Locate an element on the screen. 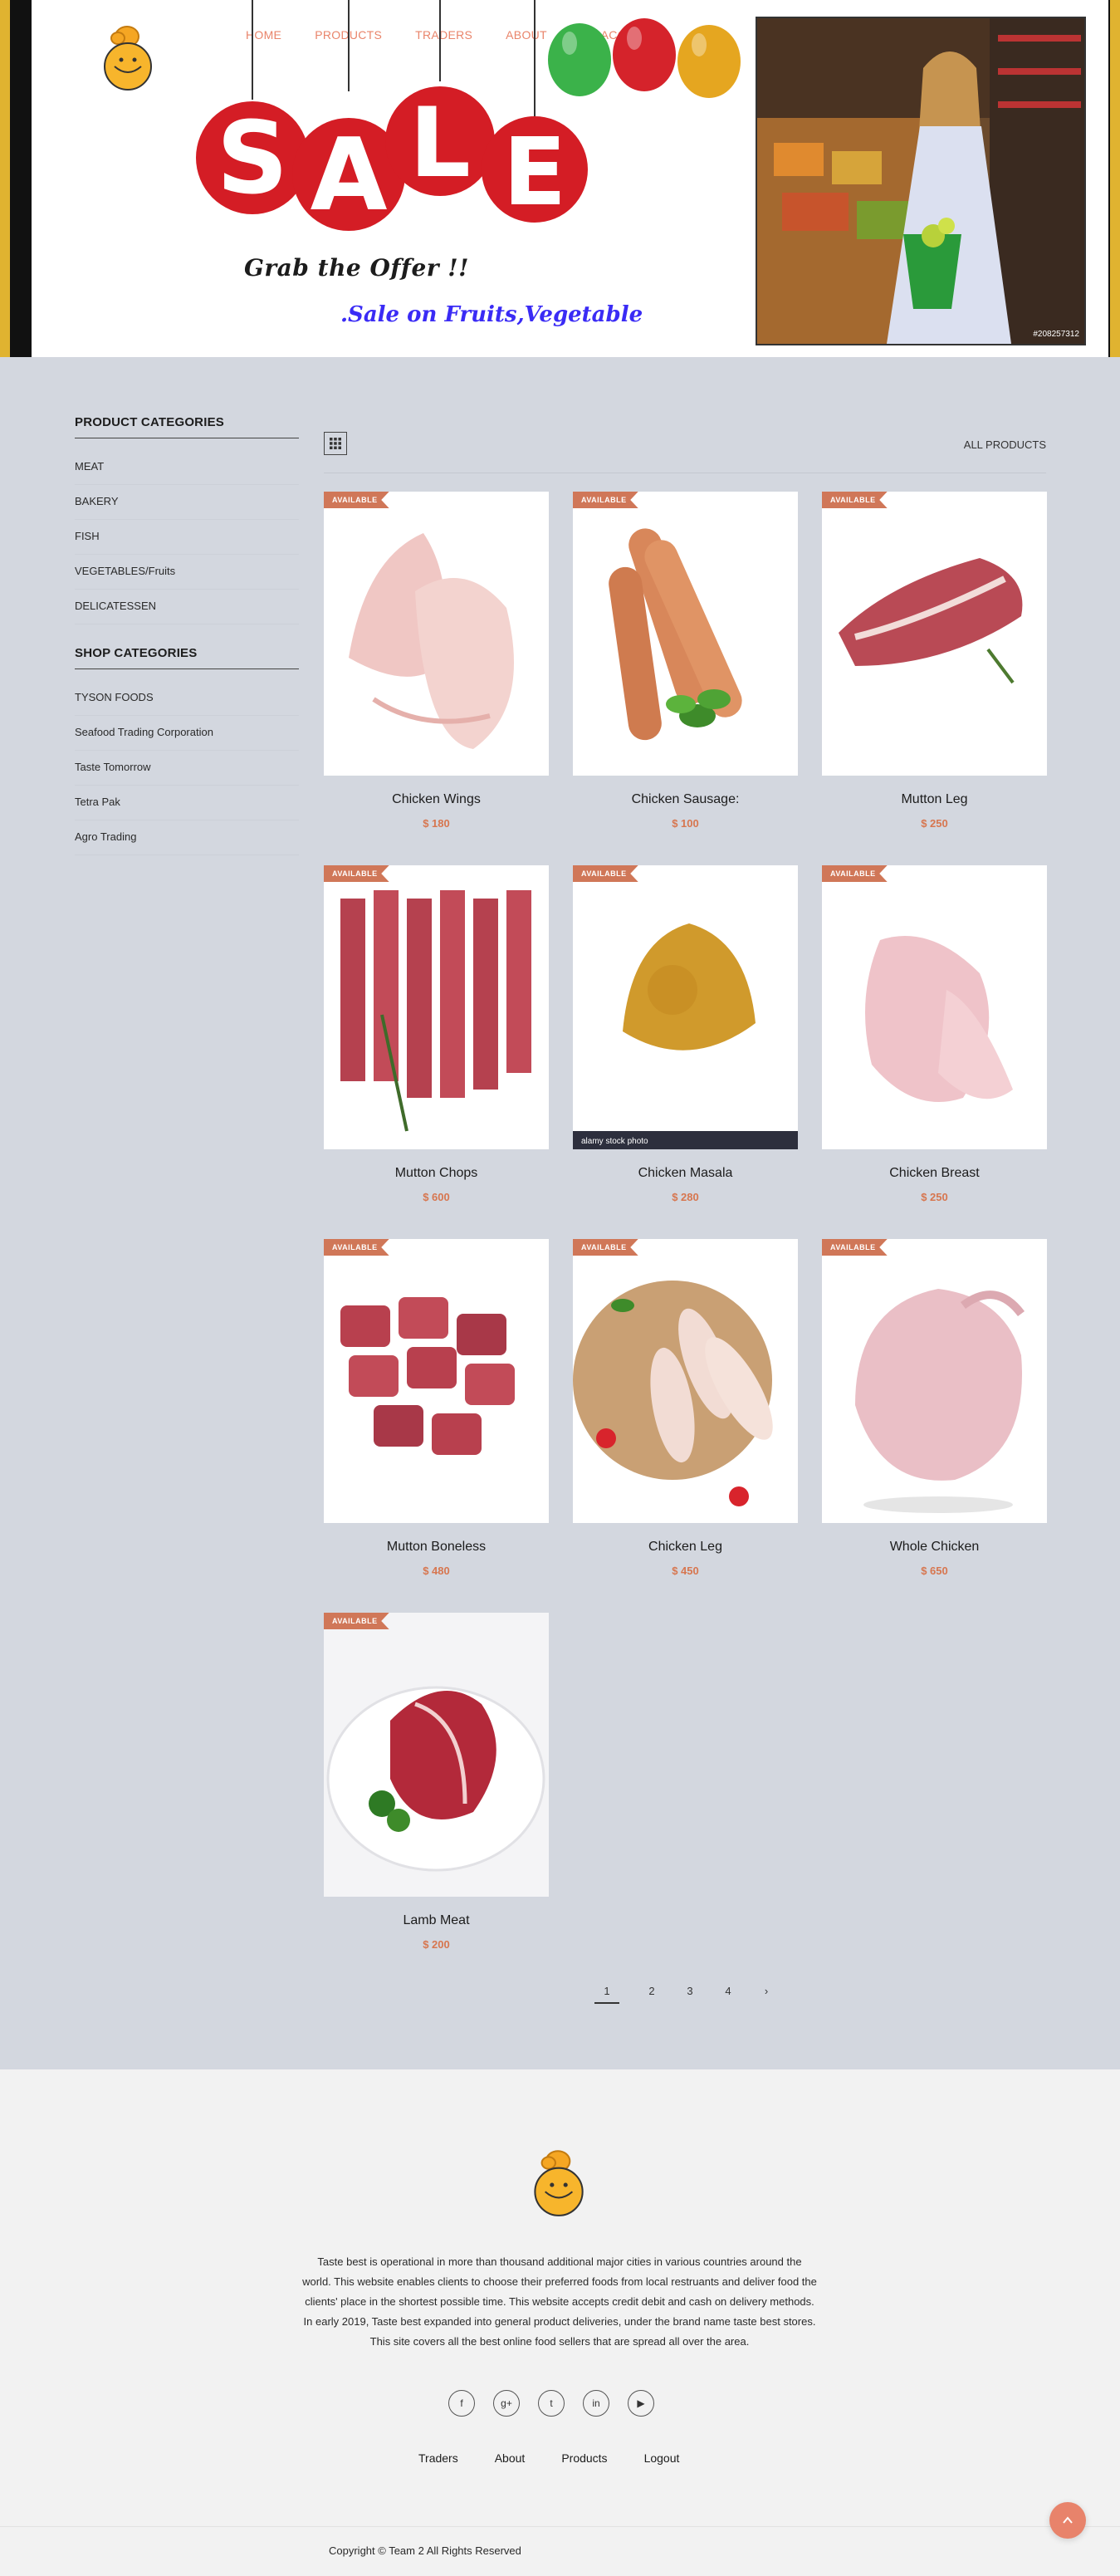 The image size is (1120, 2576). category-item-vegetables: VEGETABLES/Fruits is located at coordinates (187, 572).